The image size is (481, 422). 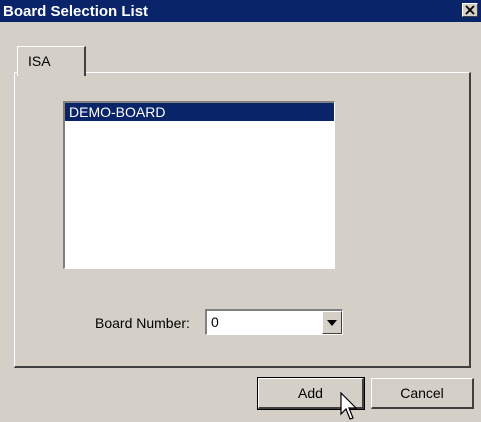 I want to click on window-title: Board Selection List, so click(x=76, y=11).